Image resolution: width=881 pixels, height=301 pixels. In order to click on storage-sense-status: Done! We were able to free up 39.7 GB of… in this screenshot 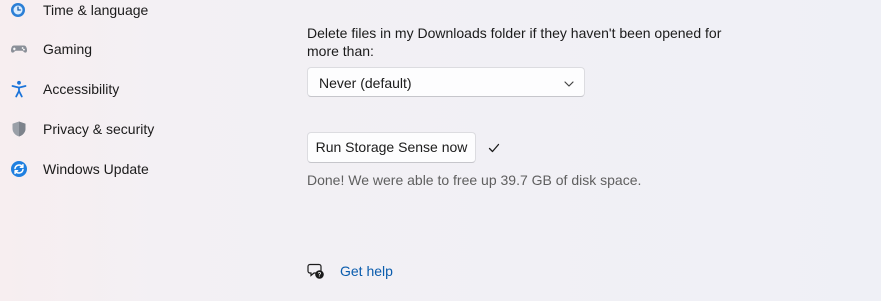, I will do `click(474, 180)`.